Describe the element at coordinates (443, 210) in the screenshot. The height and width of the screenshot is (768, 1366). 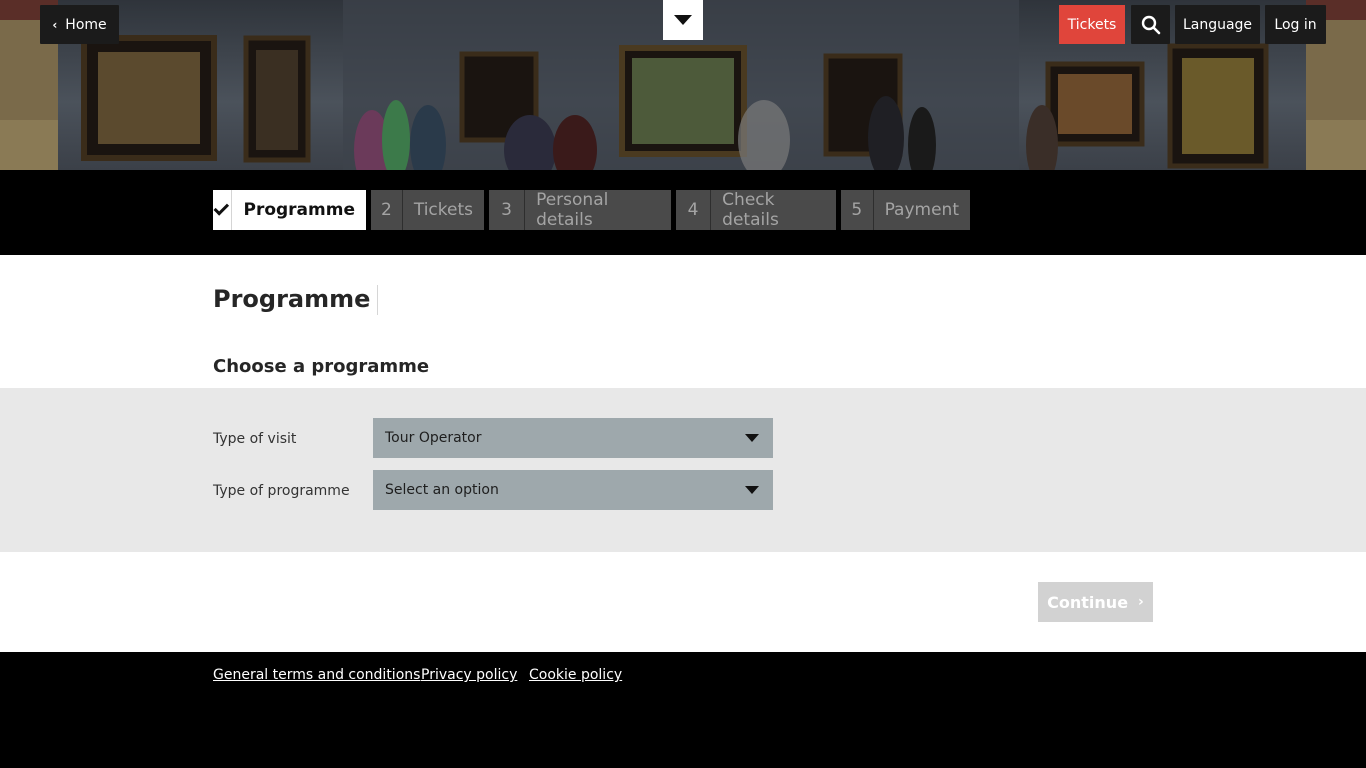
I see `step-label: Tickets` at that location.